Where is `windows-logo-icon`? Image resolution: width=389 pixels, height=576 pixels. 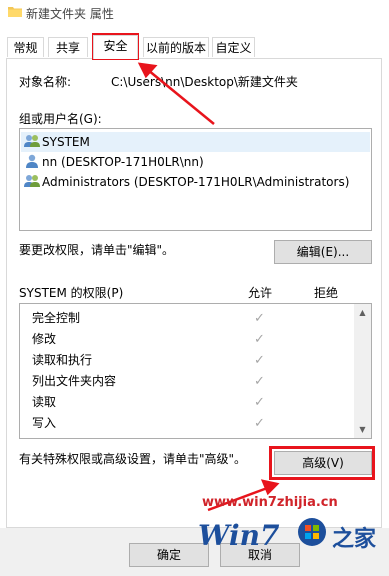
windows-logo-icon is located at coordinates (312, 532).